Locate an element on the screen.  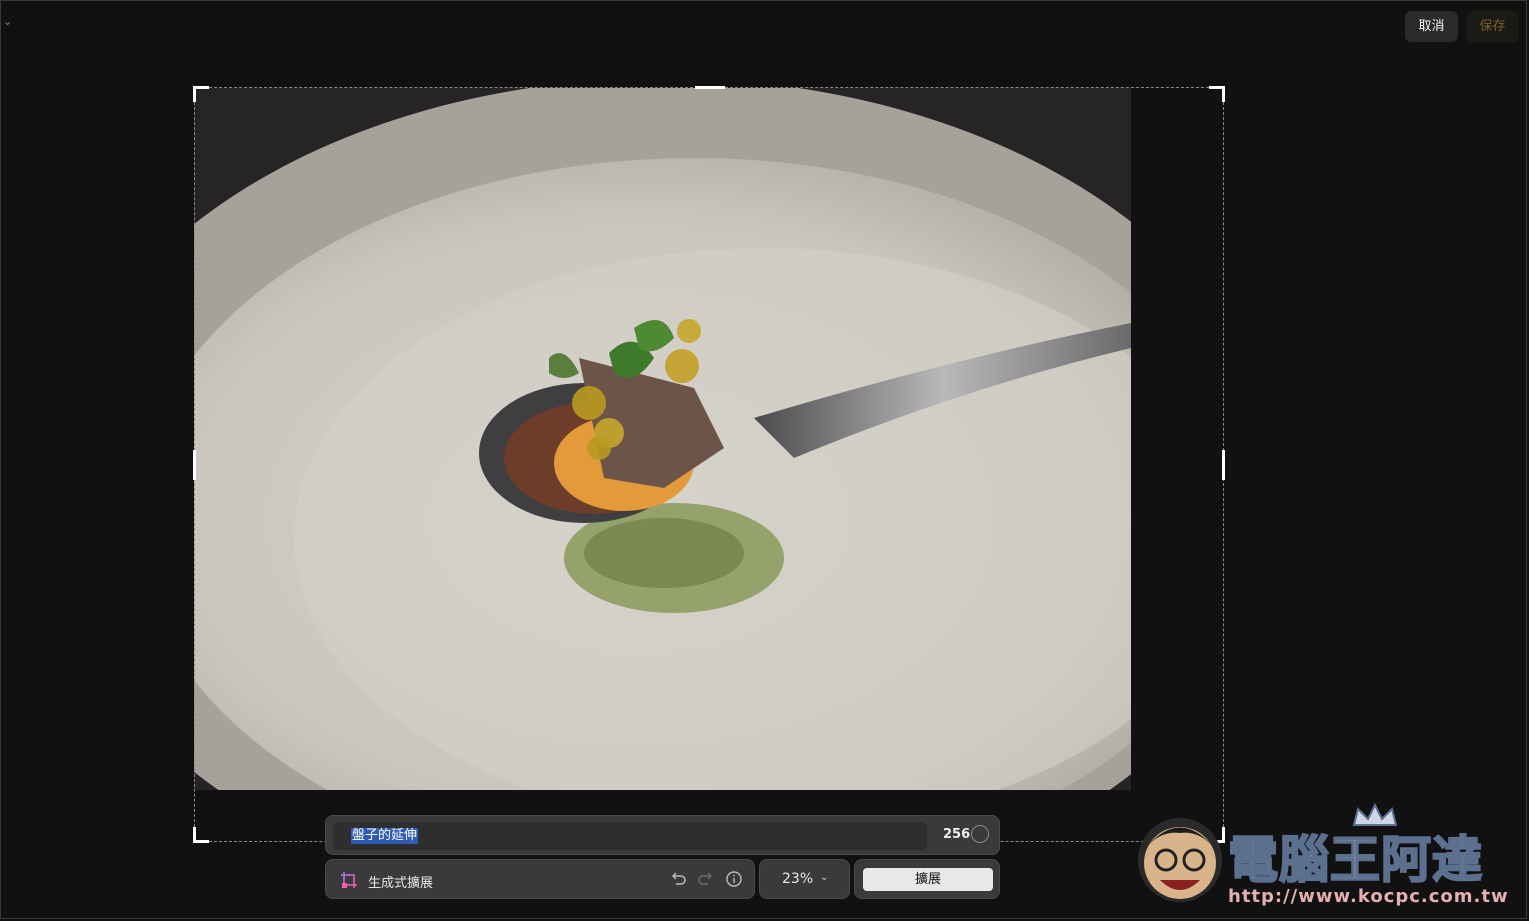
watermark: 電腦王阿達 http://www.kocpc.com.tw is located at coordinates (1327, 860).